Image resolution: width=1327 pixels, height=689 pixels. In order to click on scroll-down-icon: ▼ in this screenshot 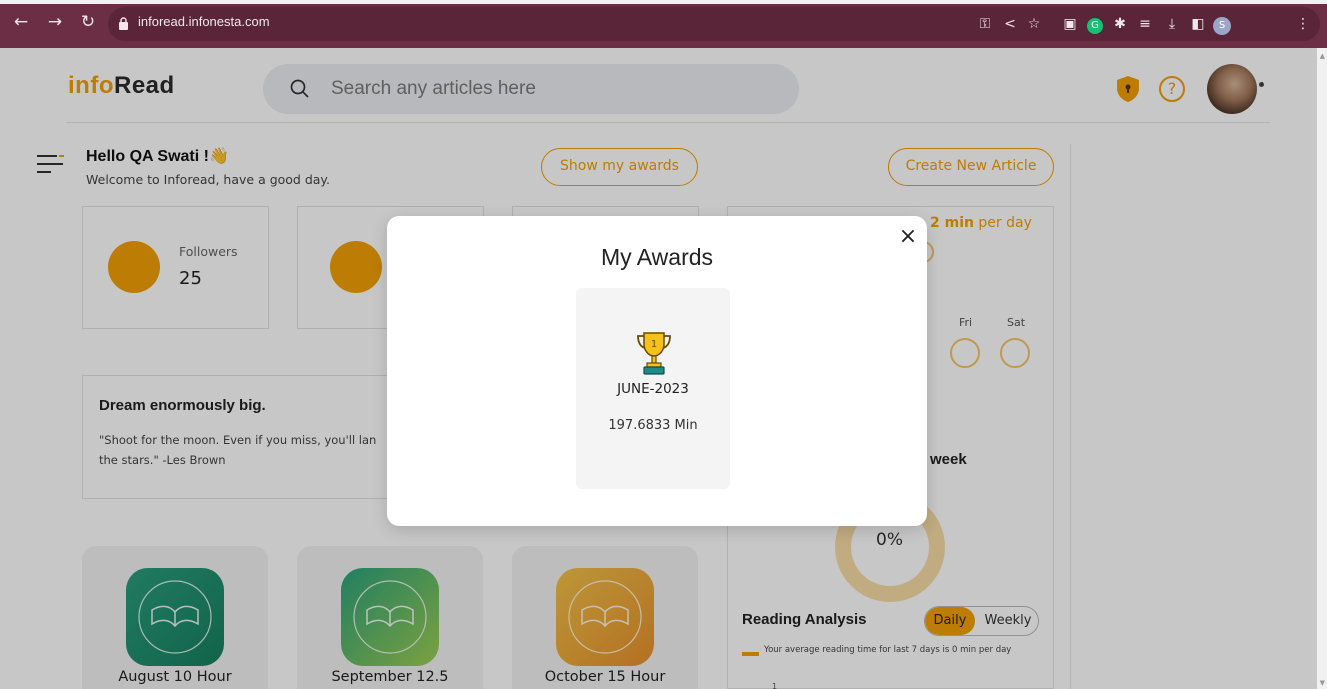, I will do `click(1322, 683)`.